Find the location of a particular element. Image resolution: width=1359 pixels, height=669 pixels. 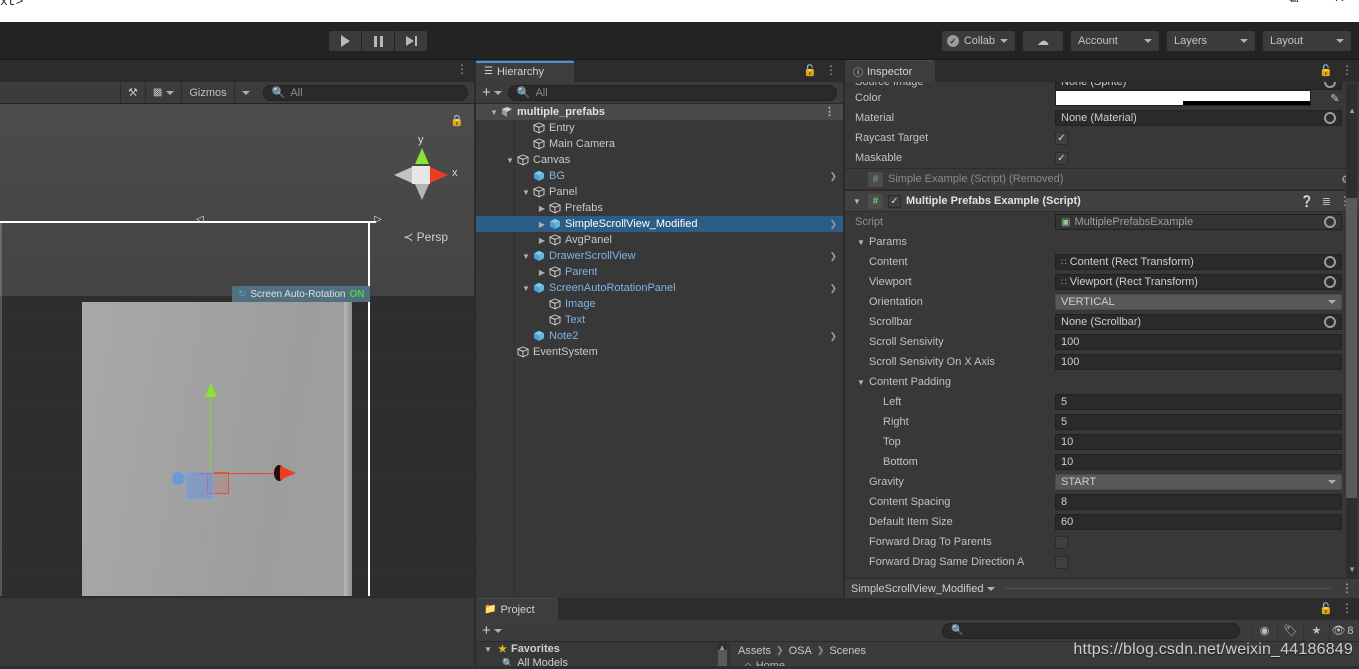

shapes-icon: ◉ is located at coordinates (1264, 630).